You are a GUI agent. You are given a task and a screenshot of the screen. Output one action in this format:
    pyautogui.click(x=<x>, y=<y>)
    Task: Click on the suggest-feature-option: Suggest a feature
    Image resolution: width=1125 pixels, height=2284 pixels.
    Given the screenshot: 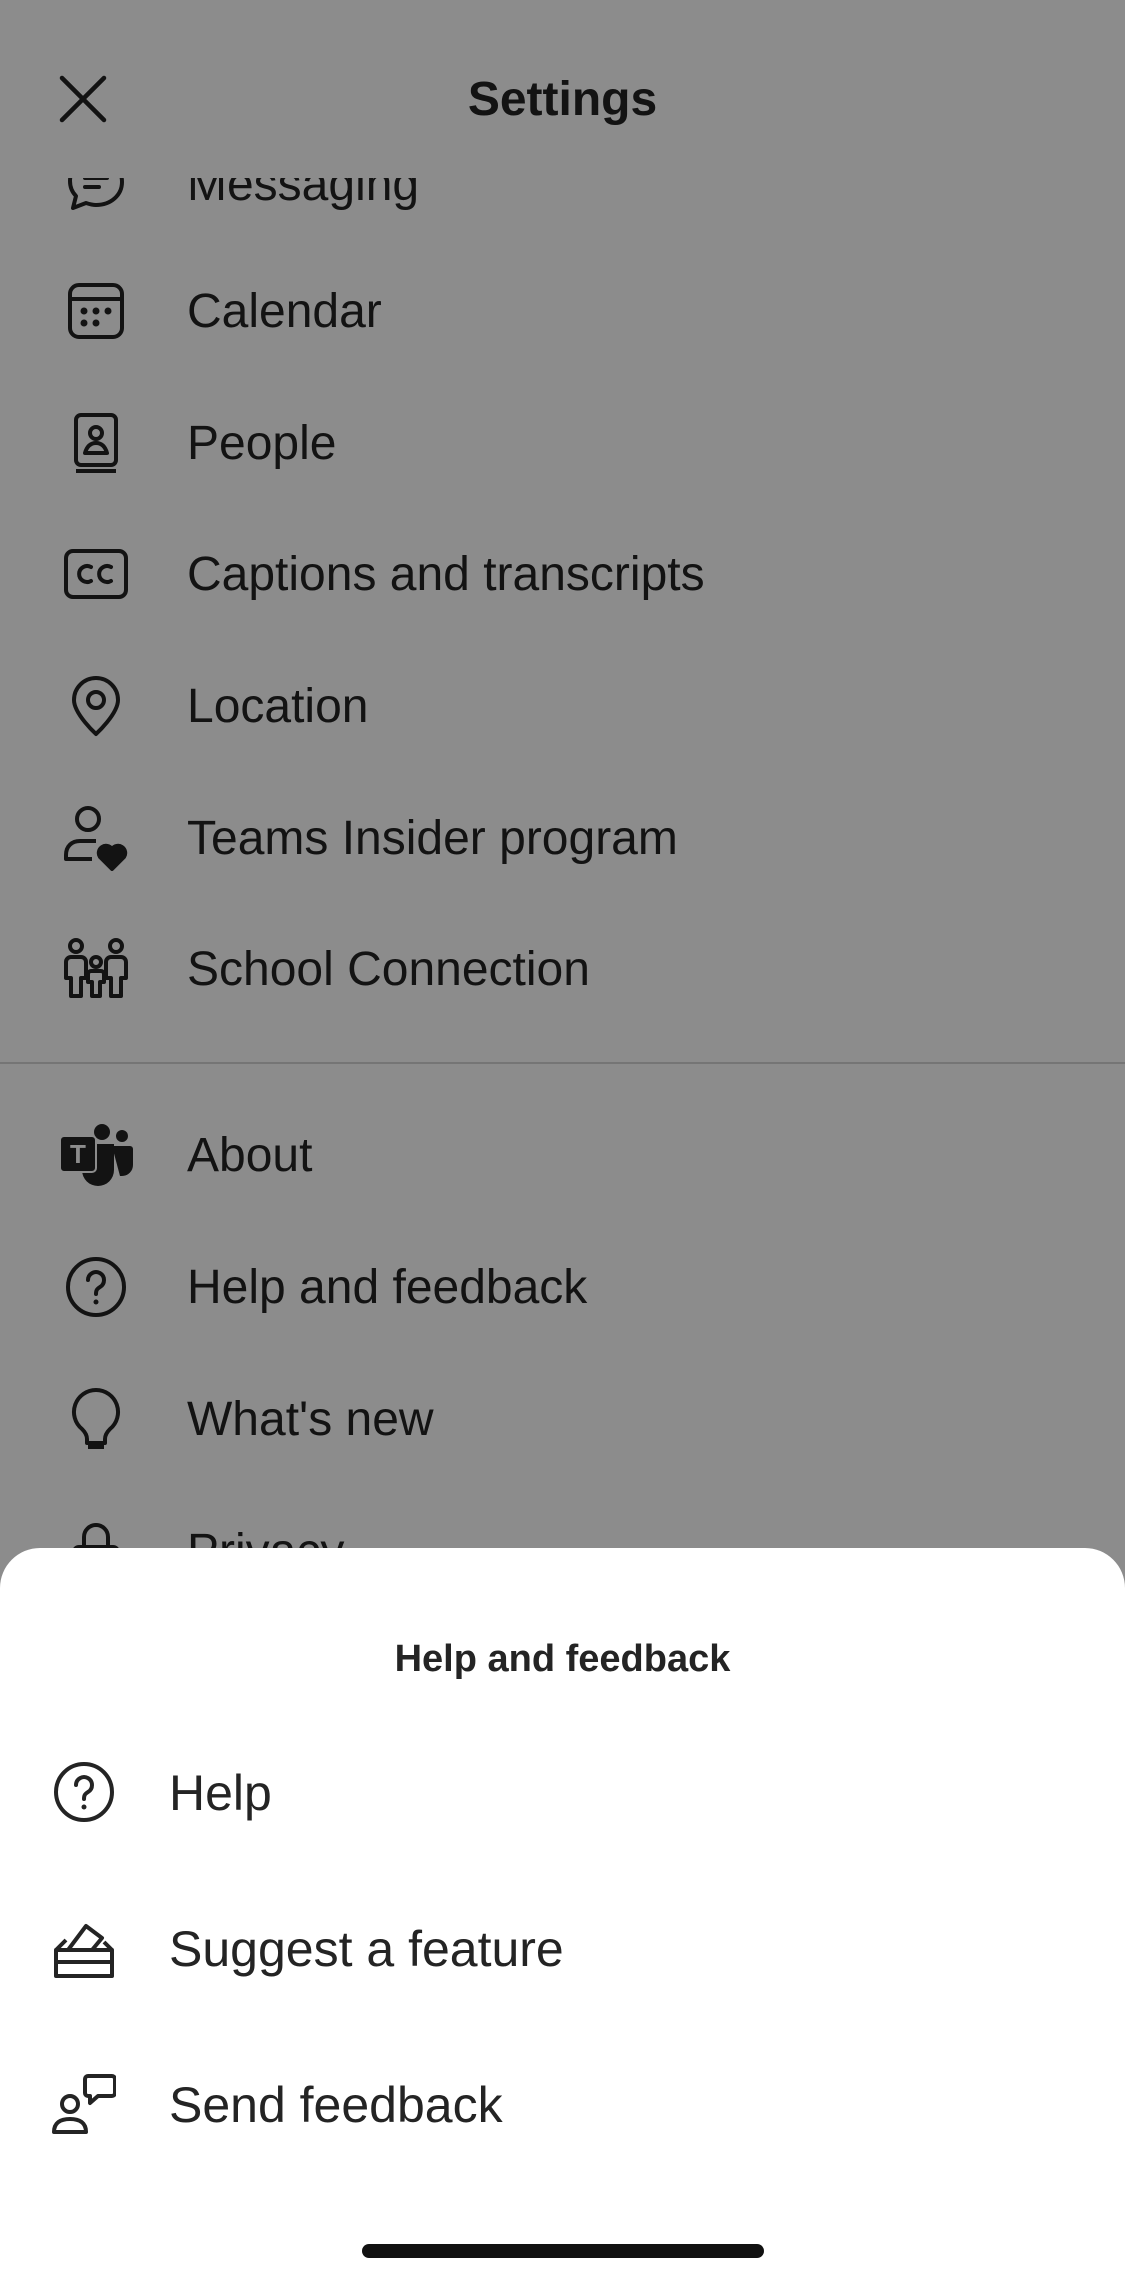 What is the action you would take?
    pyautogui.click(x=562, y=1952)
    